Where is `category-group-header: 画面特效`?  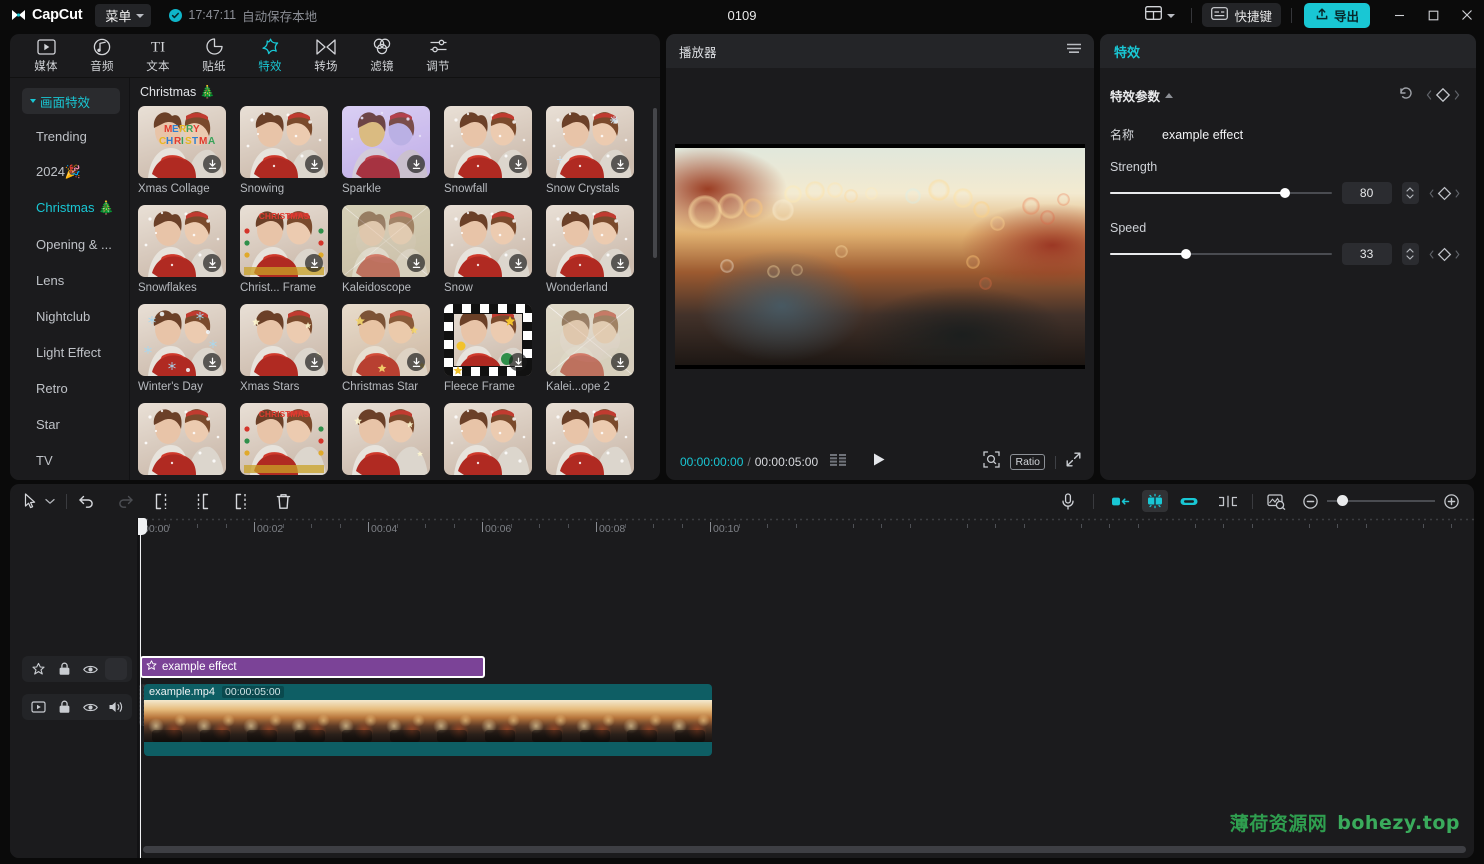
category-group-header: 画面特效 is located at coordinates (71, 101).